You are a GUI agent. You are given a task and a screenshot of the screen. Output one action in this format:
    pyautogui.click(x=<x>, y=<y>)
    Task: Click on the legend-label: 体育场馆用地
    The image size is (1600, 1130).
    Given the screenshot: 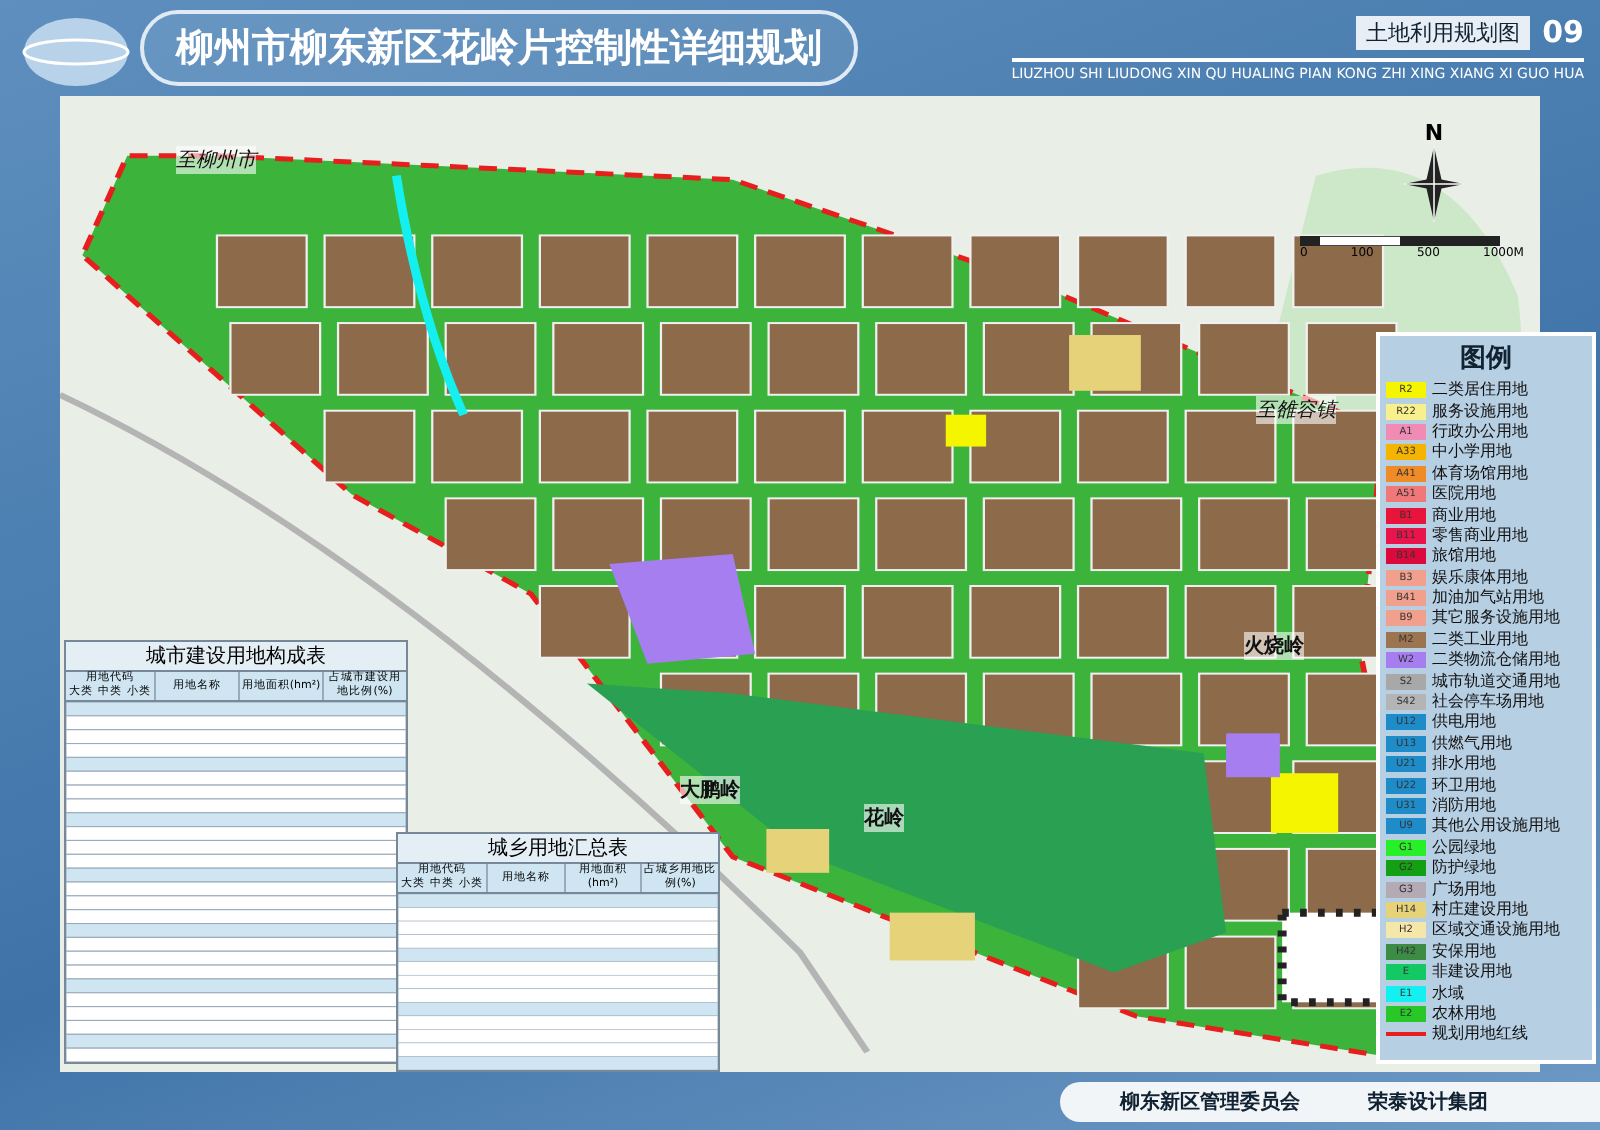 What is the action you would take?
    pyautogui.click(x=1480, y=473)
    